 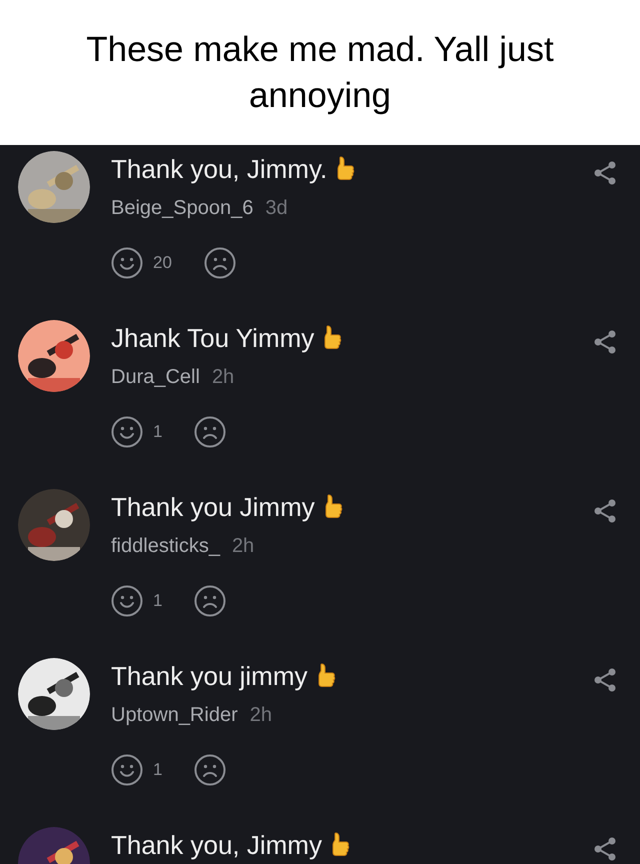 I want to click on username: fiddlesticks_, so click(x=165, y=546).